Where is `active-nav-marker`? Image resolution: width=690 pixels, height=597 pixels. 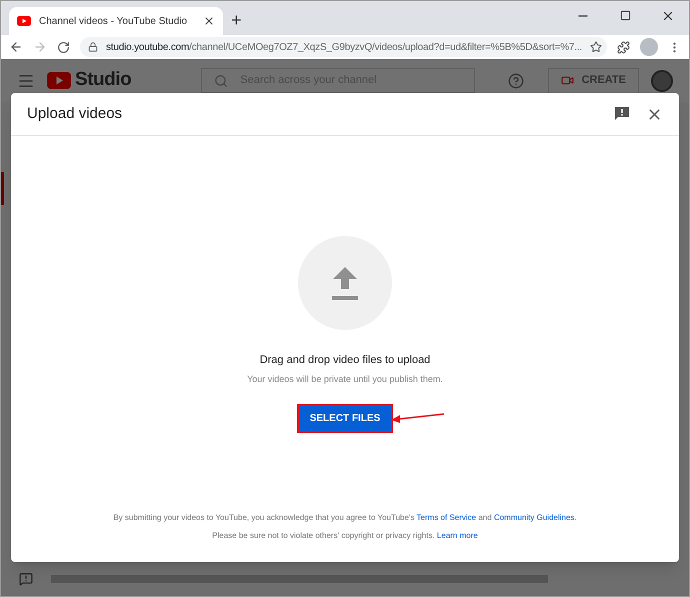
active-nav-marker is located at coordinates (2, 188).